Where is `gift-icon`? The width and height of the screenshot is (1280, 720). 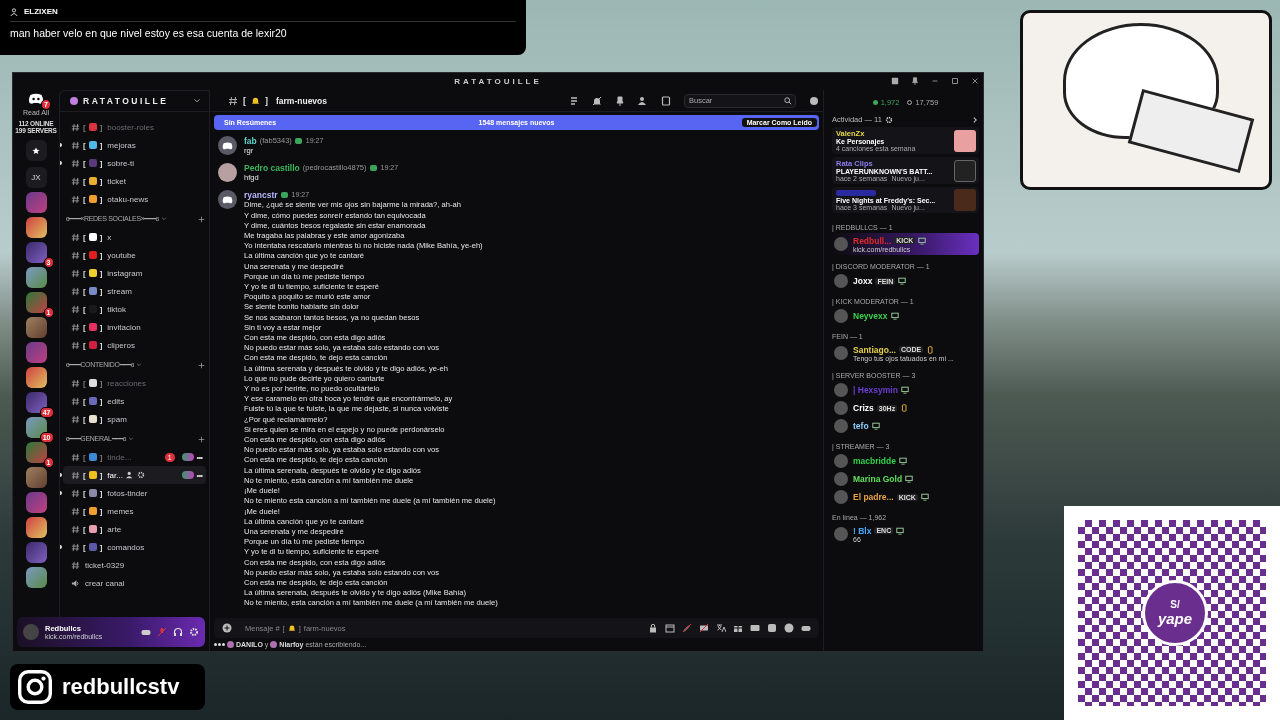 gift-icon is located at coordinates (738, 628).